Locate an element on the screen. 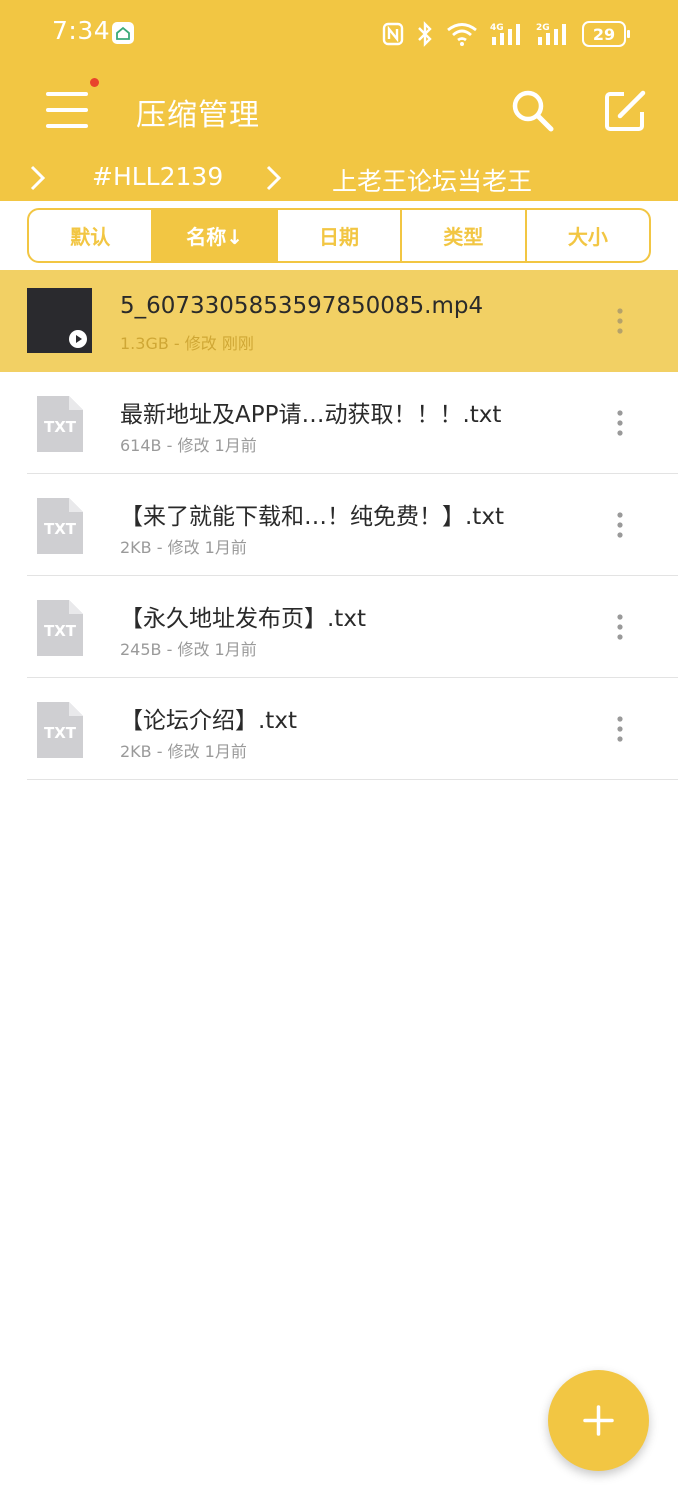 The width and height of the screenshot is (678, 1500). battery-level: 29 is located at coordinates (604, 34).